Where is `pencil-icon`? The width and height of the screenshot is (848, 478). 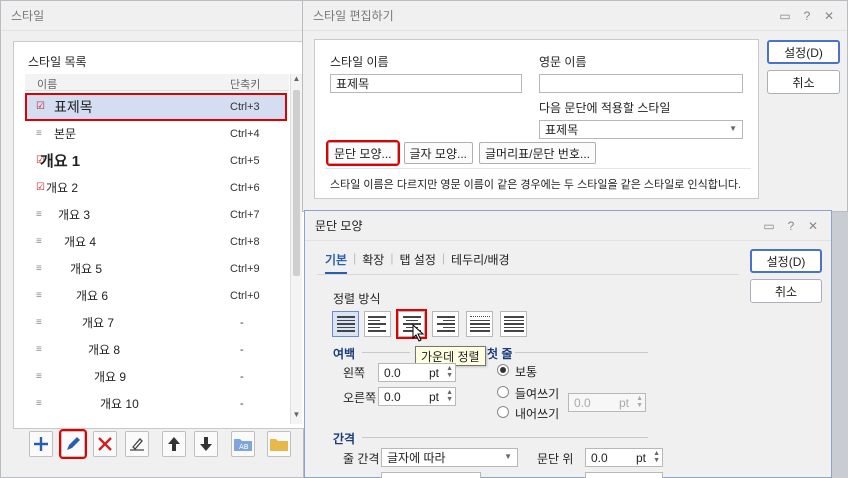 pencil-icon is located at coordinates (73, 443).